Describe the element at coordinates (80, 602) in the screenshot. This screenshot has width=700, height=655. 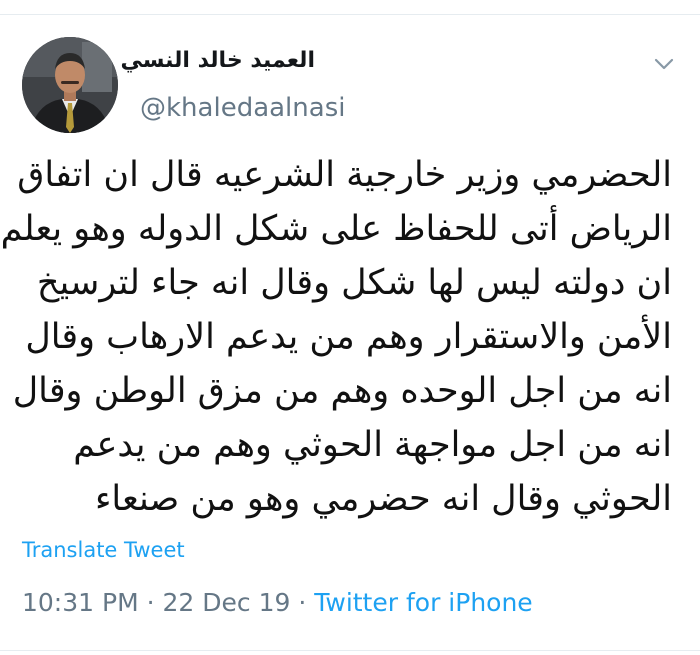
I see `tweet-time: 10:31 PM` at that location.